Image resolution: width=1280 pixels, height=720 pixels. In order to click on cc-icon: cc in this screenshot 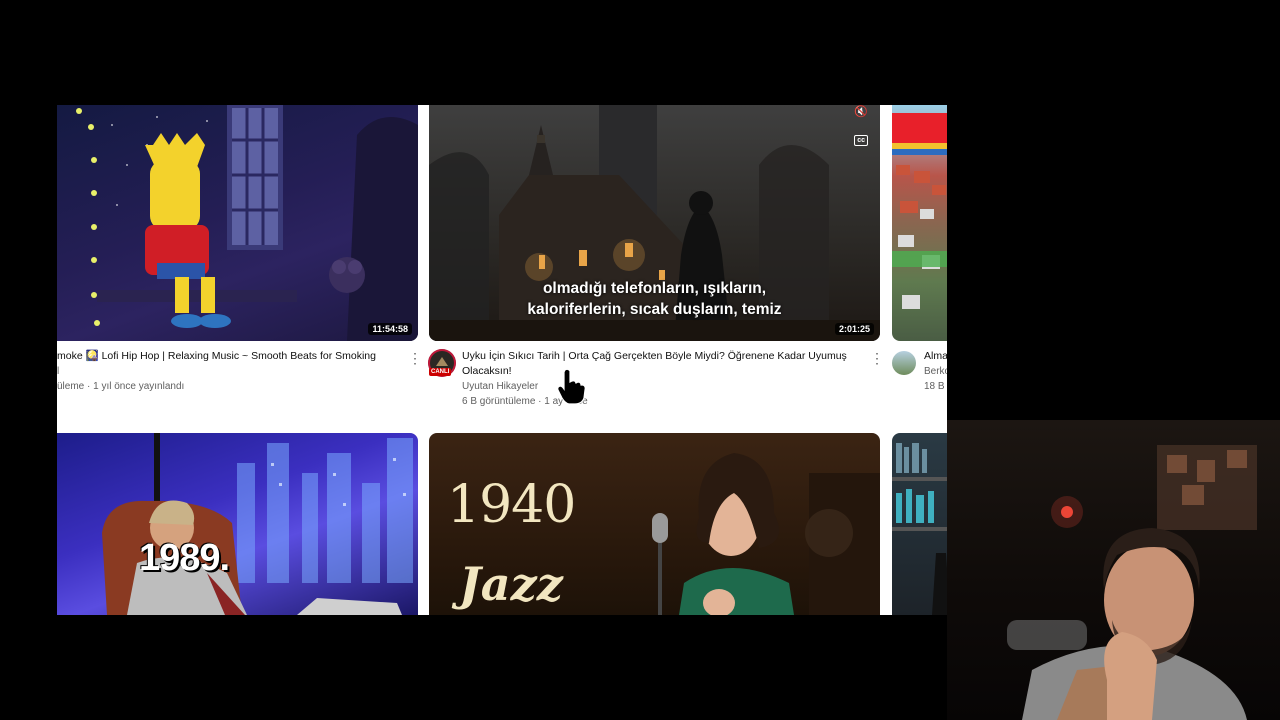, I will do `click(861, 140)`.